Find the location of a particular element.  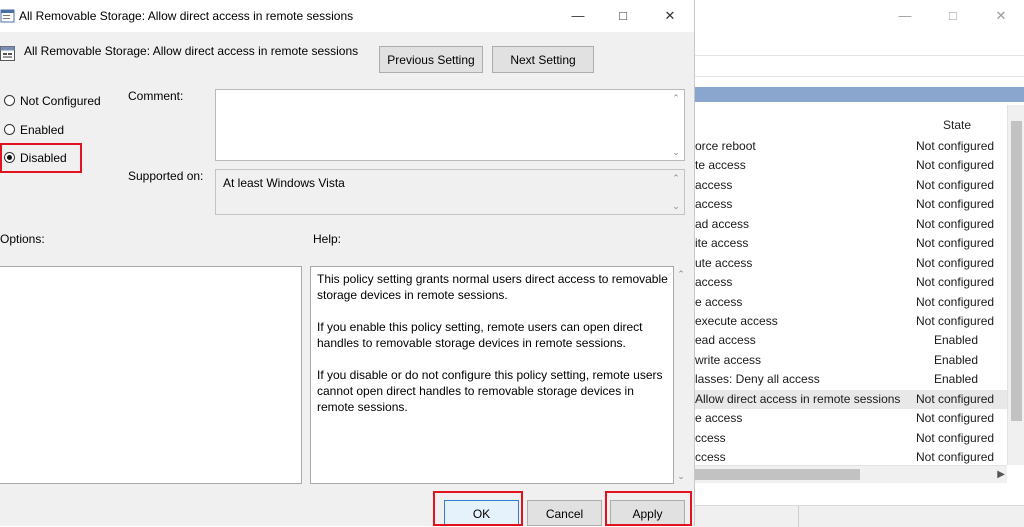

scroll-right-icon: ▶ is located at coordinates (1001, 474).